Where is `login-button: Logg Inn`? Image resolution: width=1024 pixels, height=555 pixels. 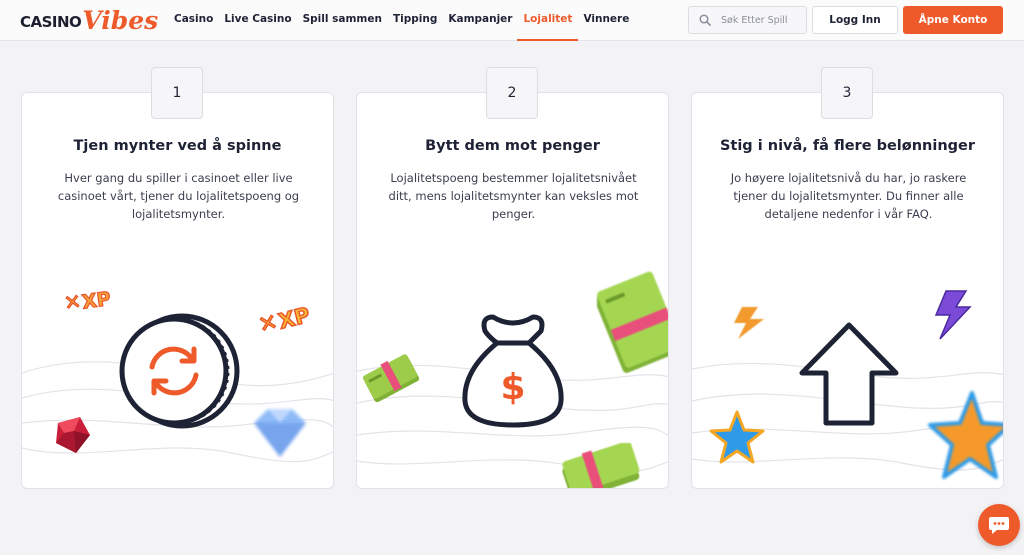
login-button: Logg Inn is located at coordinates (855, 20).